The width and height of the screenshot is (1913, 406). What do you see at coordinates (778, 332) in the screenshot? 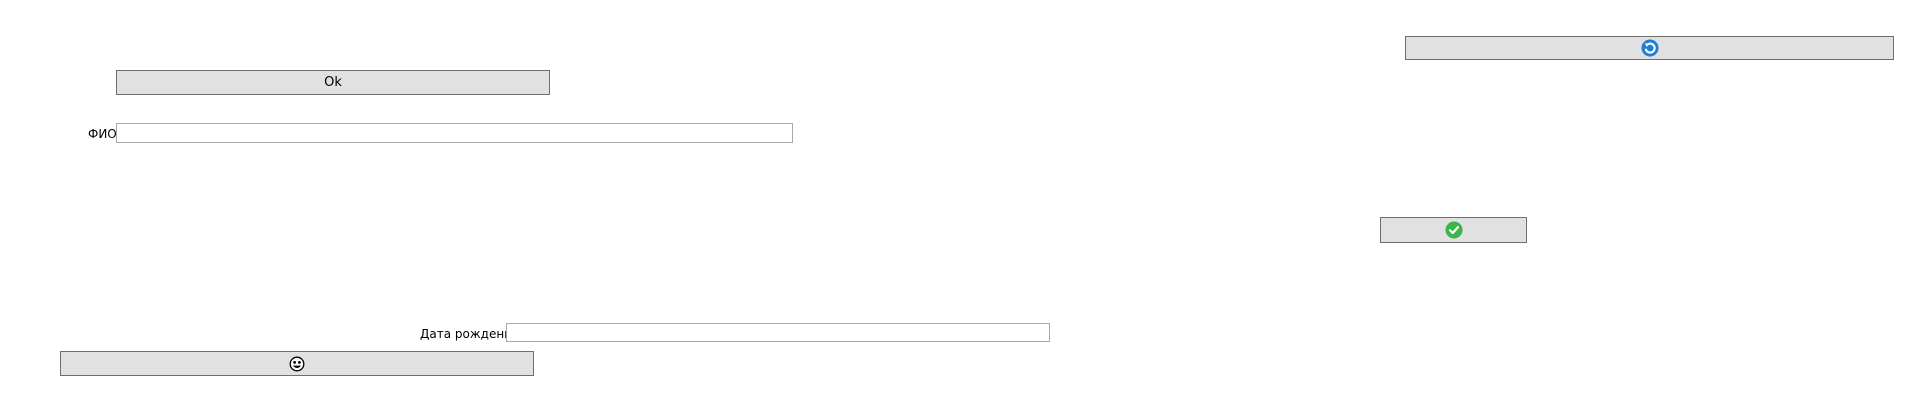
I see `birth-date-field` at bounding box center [778, 332].